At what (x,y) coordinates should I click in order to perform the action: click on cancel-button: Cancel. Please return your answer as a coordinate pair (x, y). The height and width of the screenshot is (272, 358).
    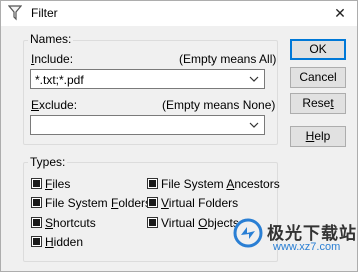
    Looking at the image, I should click on (318, 77).